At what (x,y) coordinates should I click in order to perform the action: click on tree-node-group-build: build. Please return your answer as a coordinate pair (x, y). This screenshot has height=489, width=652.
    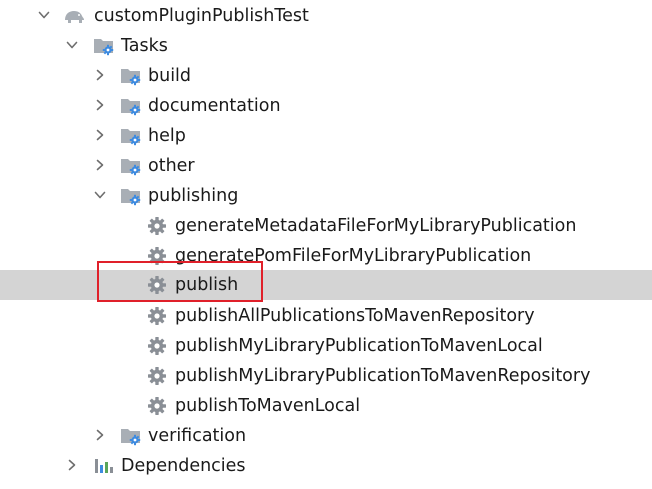
    Looking at the image, I should click on (326, 76).